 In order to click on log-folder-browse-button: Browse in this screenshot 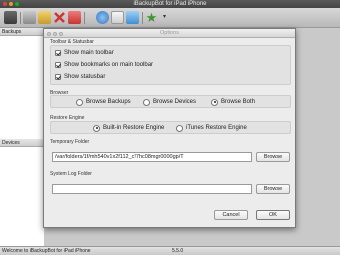, I will do `click(273, 189)`.